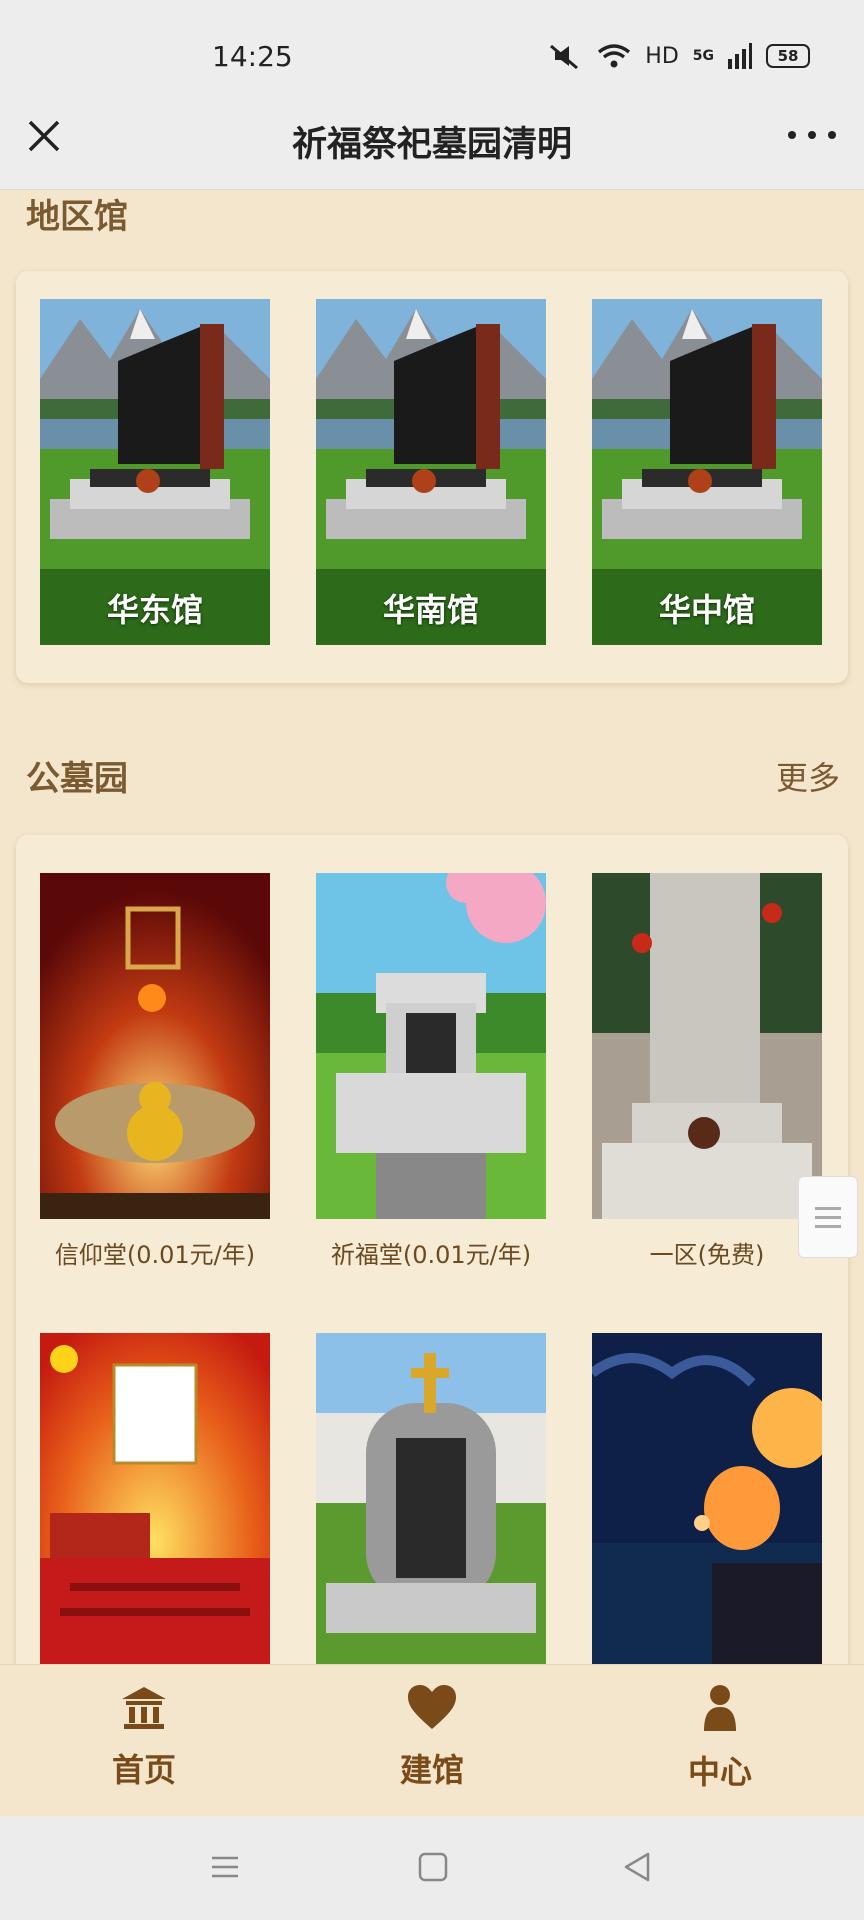 The height and width of the screenshot is (1920, 864). What do you see at coordinates (707, 472) in the screenshot?
I see `region-tile-central: 华中馆` at bounding box center [707, 472].